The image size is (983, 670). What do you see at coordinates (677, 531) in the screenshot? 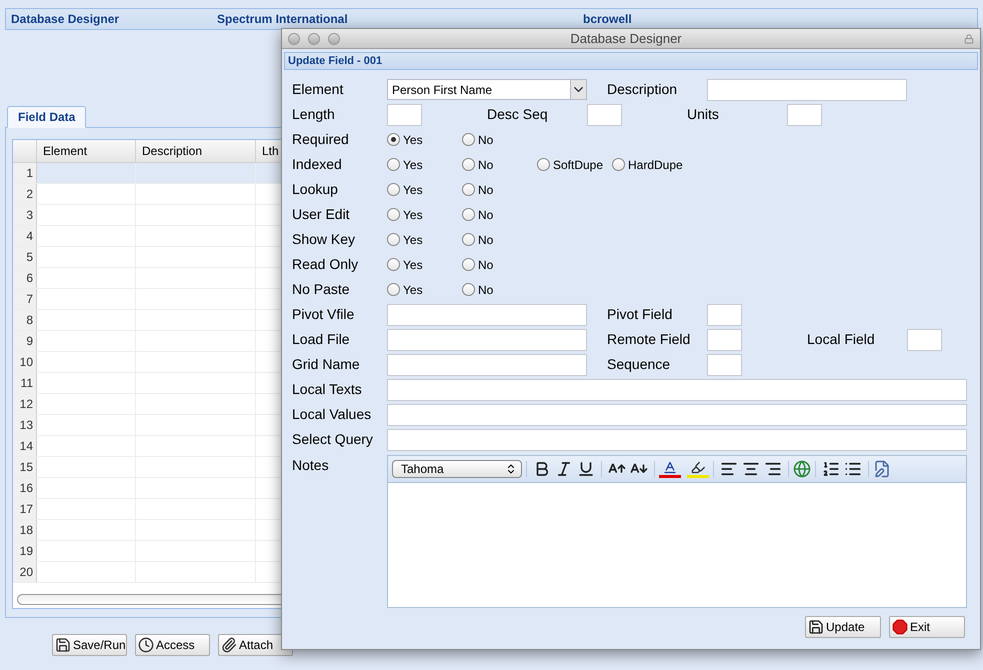
I see `notes-editor: Tahoma` at bounding box center [677, 531].